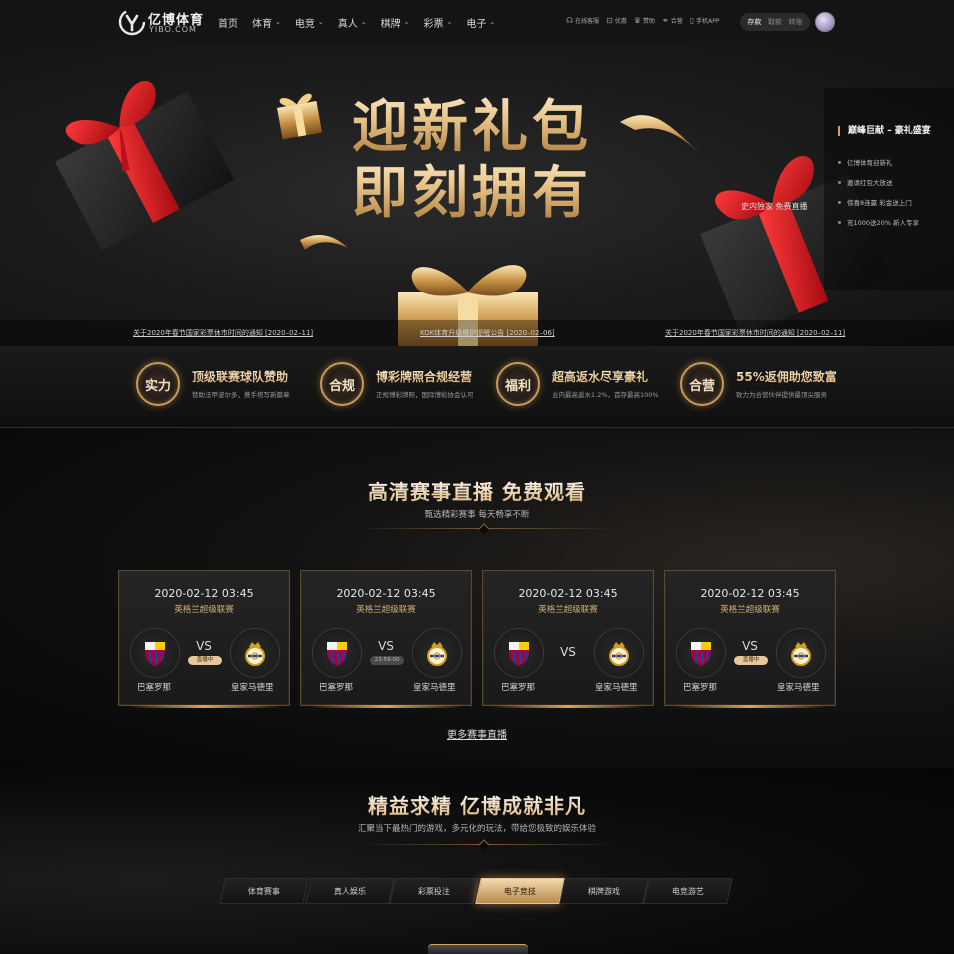  I want to click on tab-esports: 电子竞技, so click(520, 891).